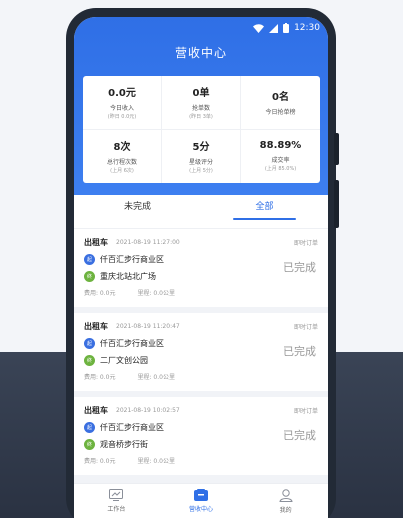  I want to click on stat-star-rating: 5分 星级评分 (上月 5分), so click(201, 156).